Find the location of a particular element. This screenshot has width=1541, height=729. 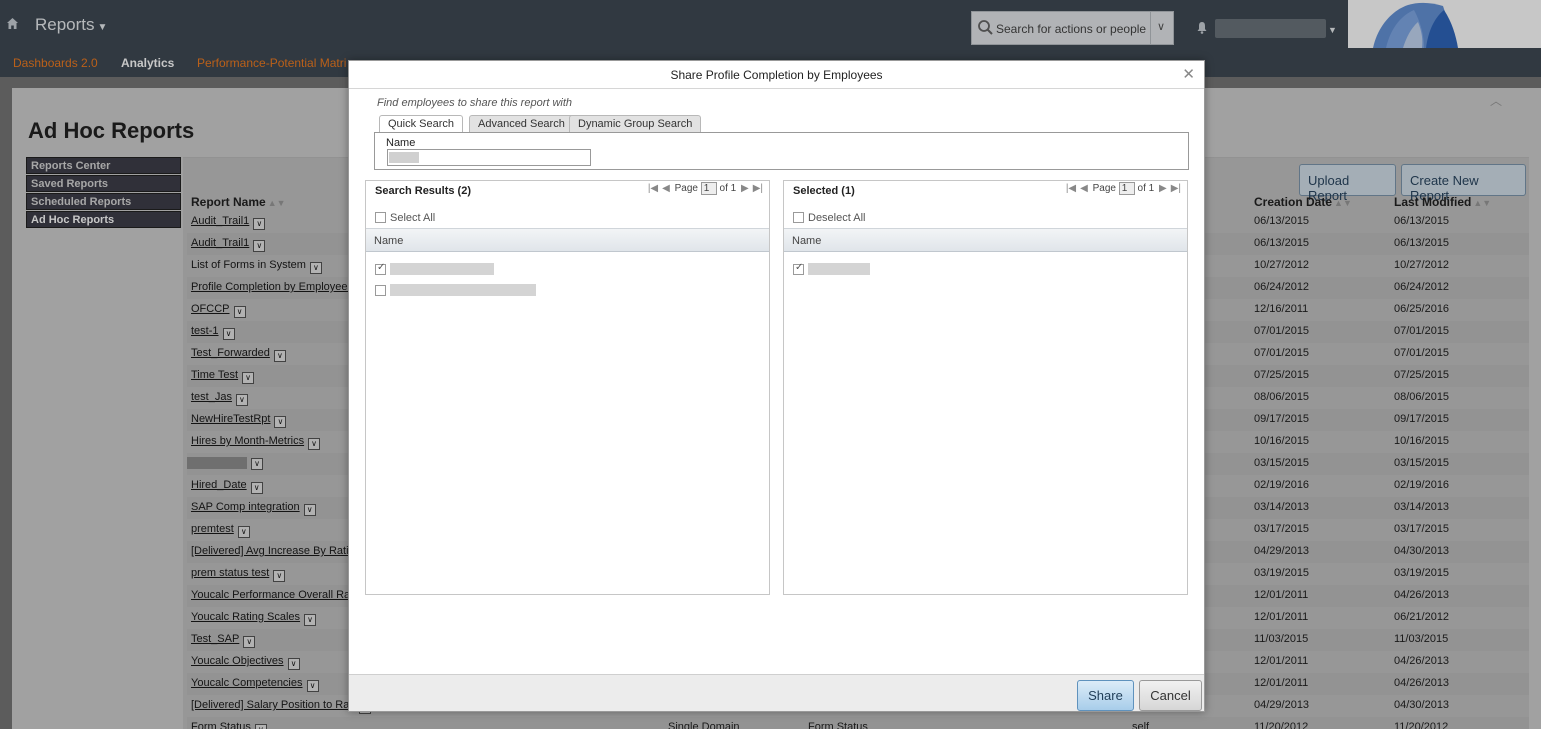

select-all-toggle: Select All is located at coordinates (405, 218).